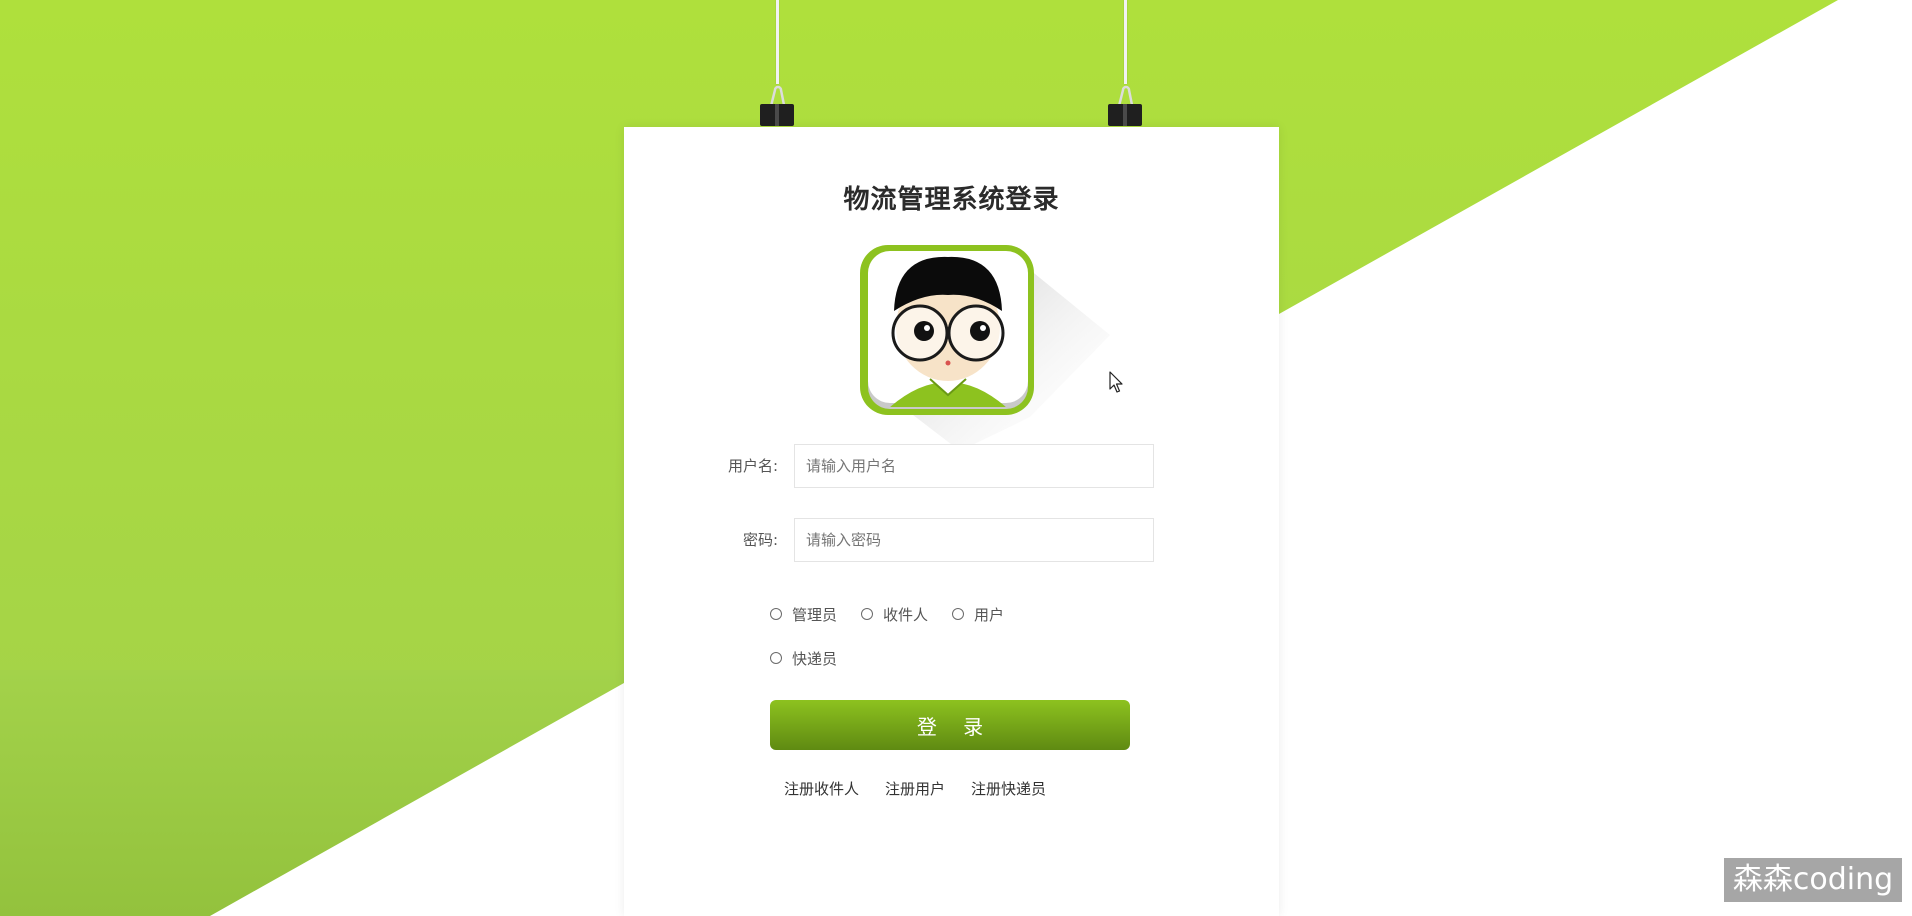 The image size is (1912, 916). What do you see at coordinates (776, 658) in the screenshot?
I see `radio-courier` at bounding box center [776, 658].